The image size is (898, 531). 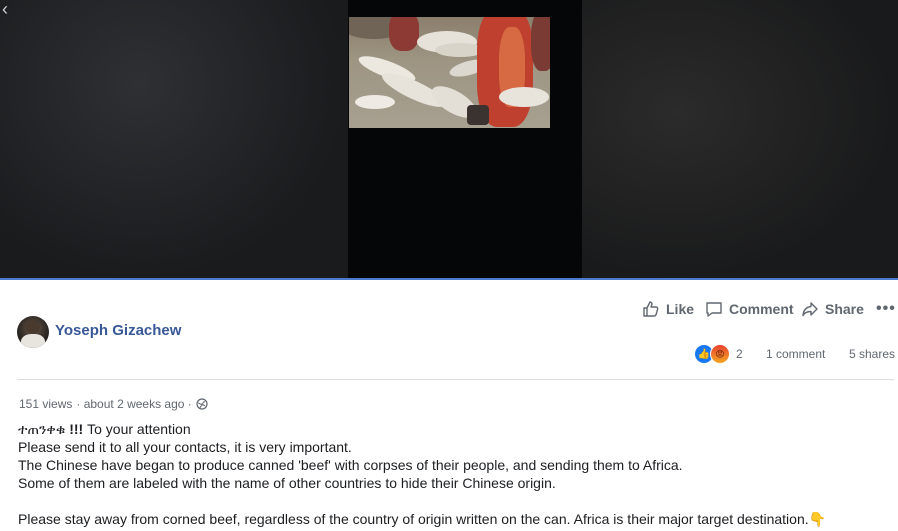 What do you see at coordinates (795, 354) in the screenshot?
I see `comments-count-link: 1 comment` at bounding box center [795, 354].